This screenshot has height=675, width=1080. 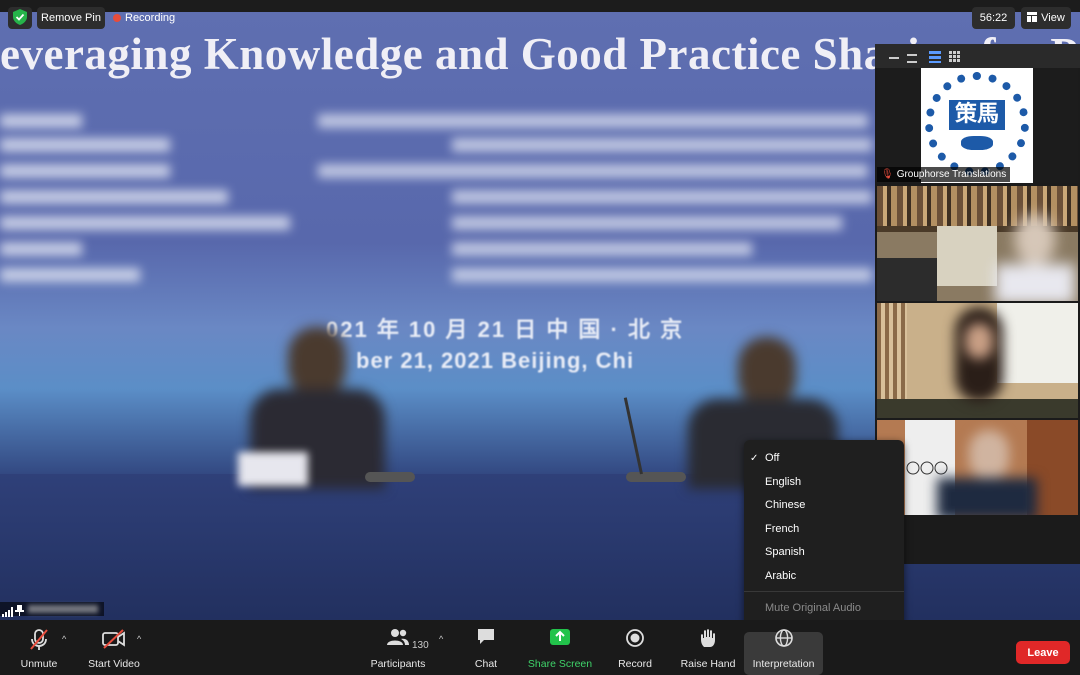 What do you see at coordinates (955, 59) in the screenshot?
I see `gallery-grid-icon` at bounding box center [955, 59].